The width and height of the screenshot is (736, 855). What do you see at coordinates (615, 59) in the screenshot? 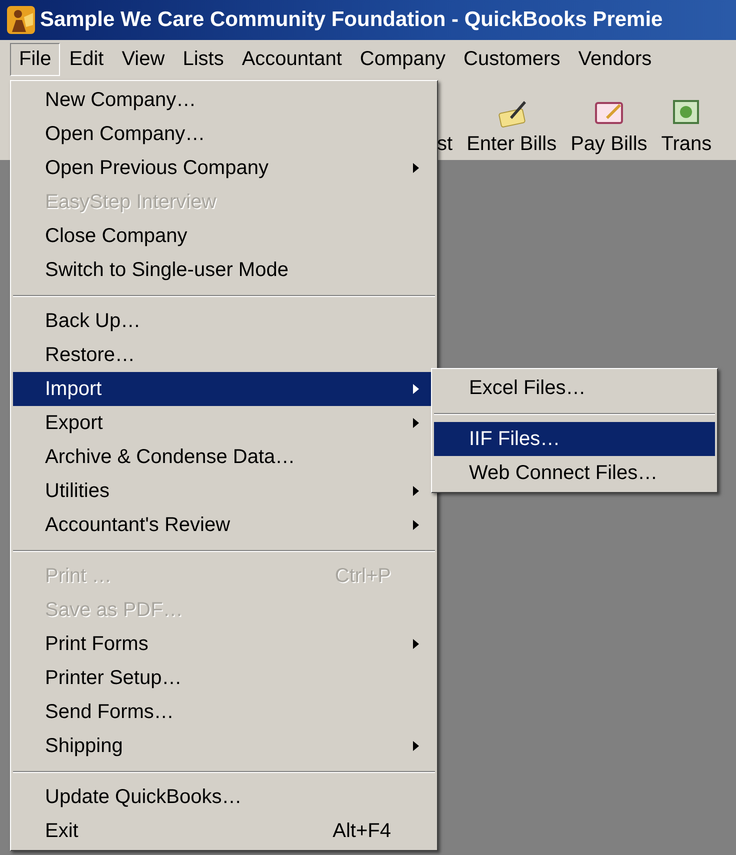
I see `menu-bar-item: Vendors` at bounding box center [615, 59].